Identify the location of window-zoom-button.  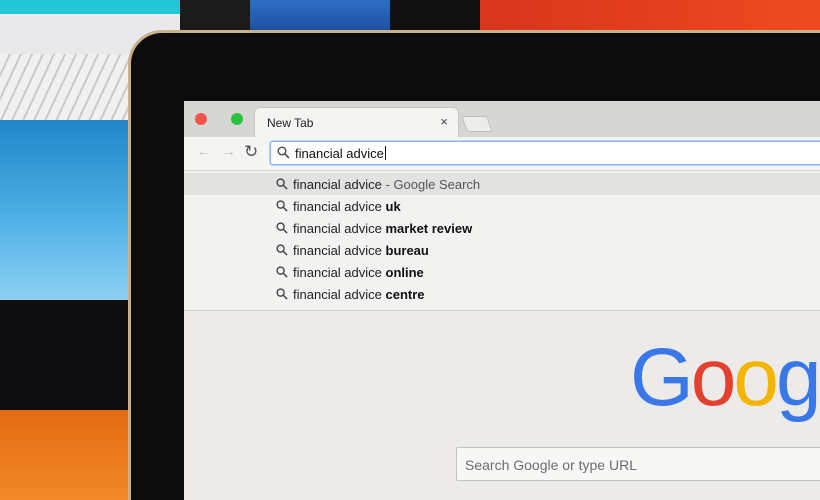
(237, 119).